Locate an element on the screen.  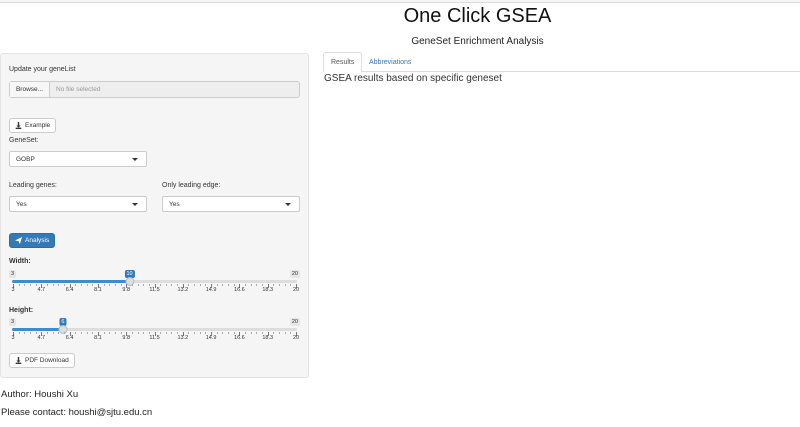
leading-genes-select: Yes is located at coordinates (78, 204).